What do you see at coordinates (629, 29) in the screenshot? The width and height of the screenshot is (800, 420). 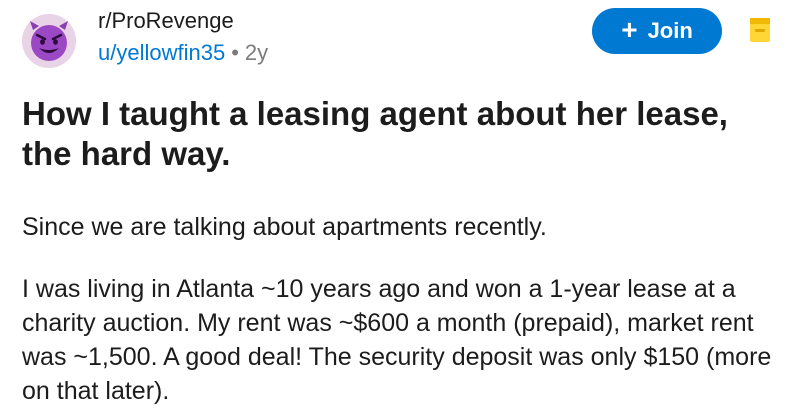 I see `plus-icon: +` at bounding box center [629, 29].